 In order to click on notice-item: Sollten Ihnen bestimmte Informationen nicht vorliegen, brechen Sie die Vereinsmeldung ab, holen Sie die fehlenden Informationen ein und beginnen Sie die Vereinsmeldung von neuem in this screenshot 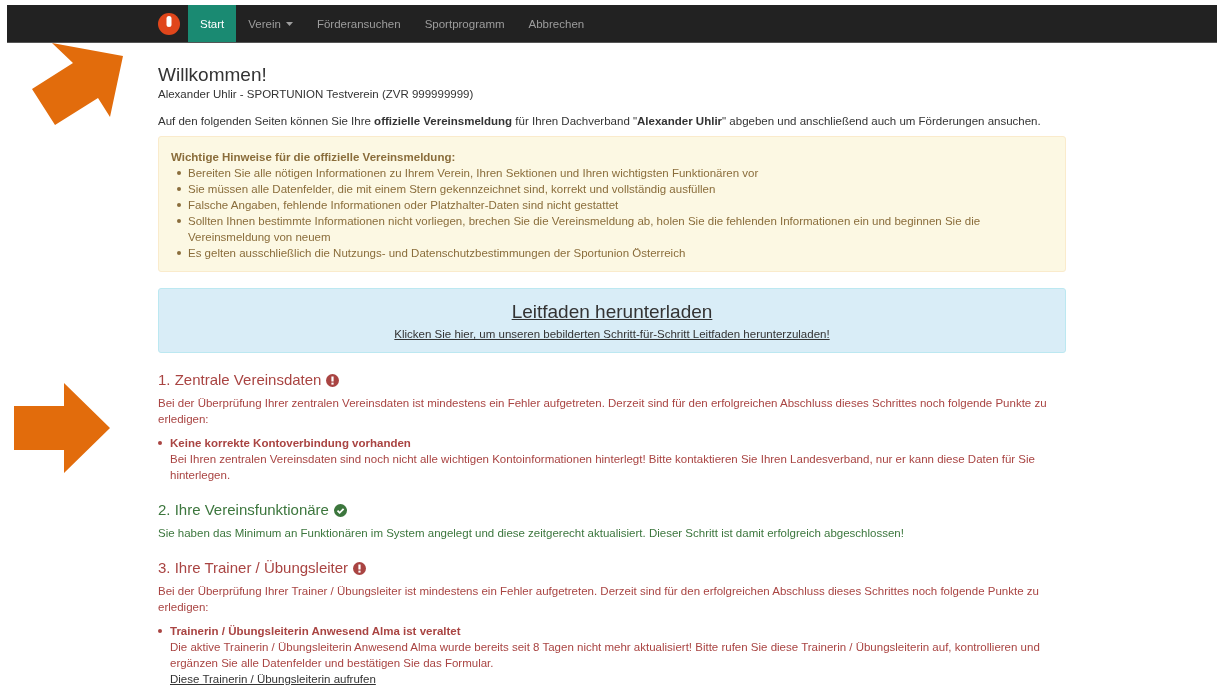, I will do `click(585, 229)`.